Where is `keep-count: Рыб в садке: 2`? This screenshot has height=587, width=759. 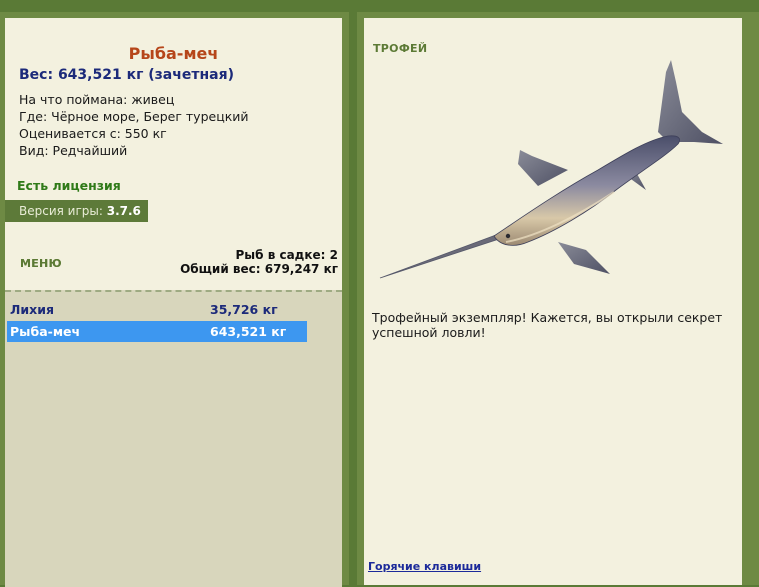
keep-count: Рыб в садке: 2 is located at coordinates (287, 255).